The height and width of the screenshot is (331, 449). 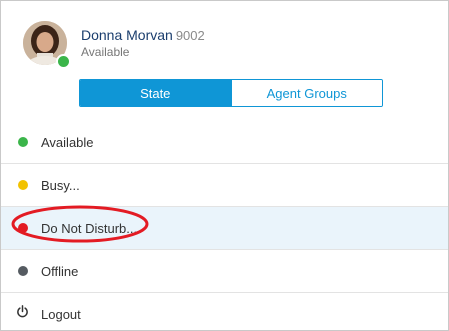 What do you see at coordinates (23, 271) in the screenshot?
I see `gray-dot-icon` at bounding box center [23, 271].